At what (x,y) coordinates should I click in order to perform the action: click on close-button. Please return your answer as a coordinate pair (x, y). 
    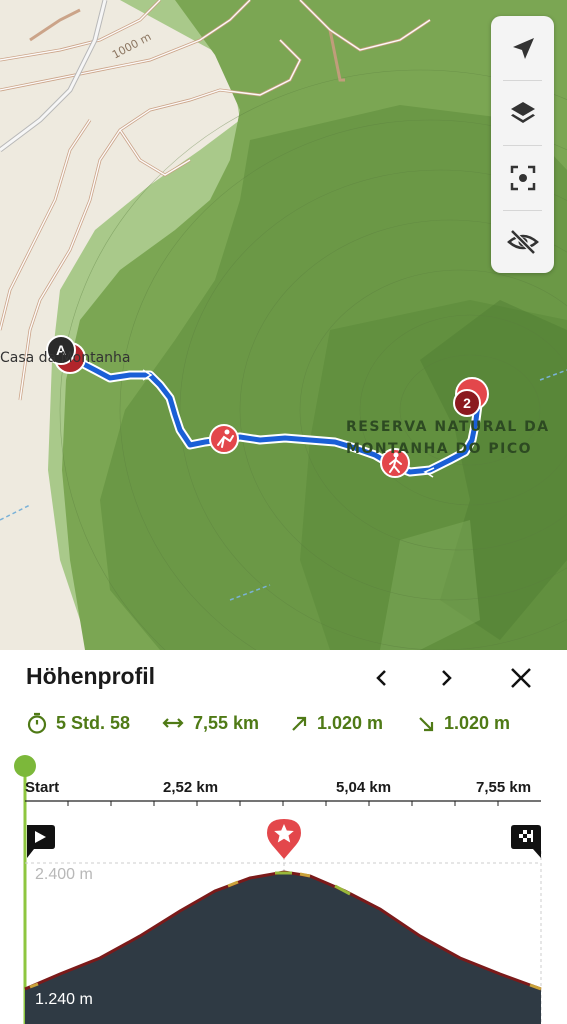
    Looking at the image, I should click on (521, 678).